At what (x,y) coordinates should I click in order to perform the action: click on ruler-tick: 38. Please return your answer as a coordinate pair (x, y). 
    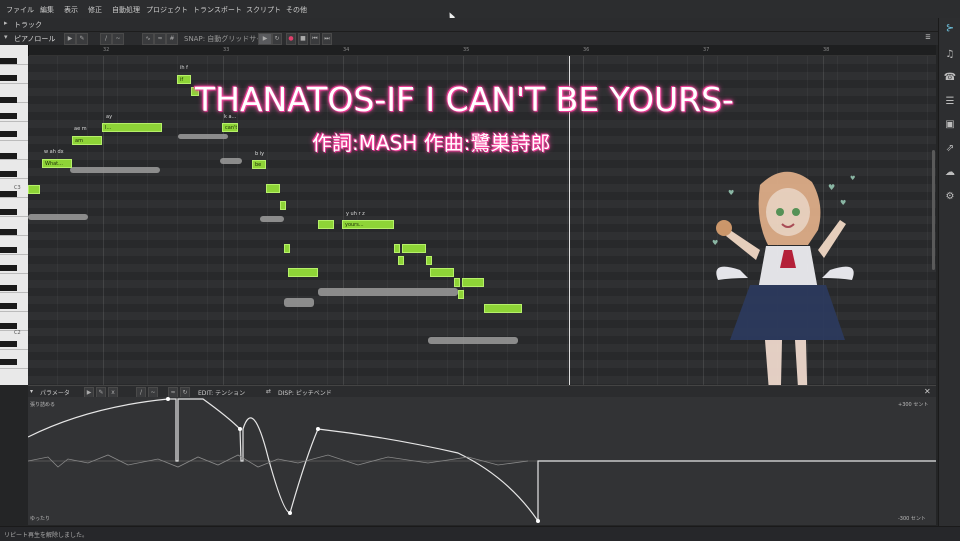
    Looking at the image, I should click on (826, 50).